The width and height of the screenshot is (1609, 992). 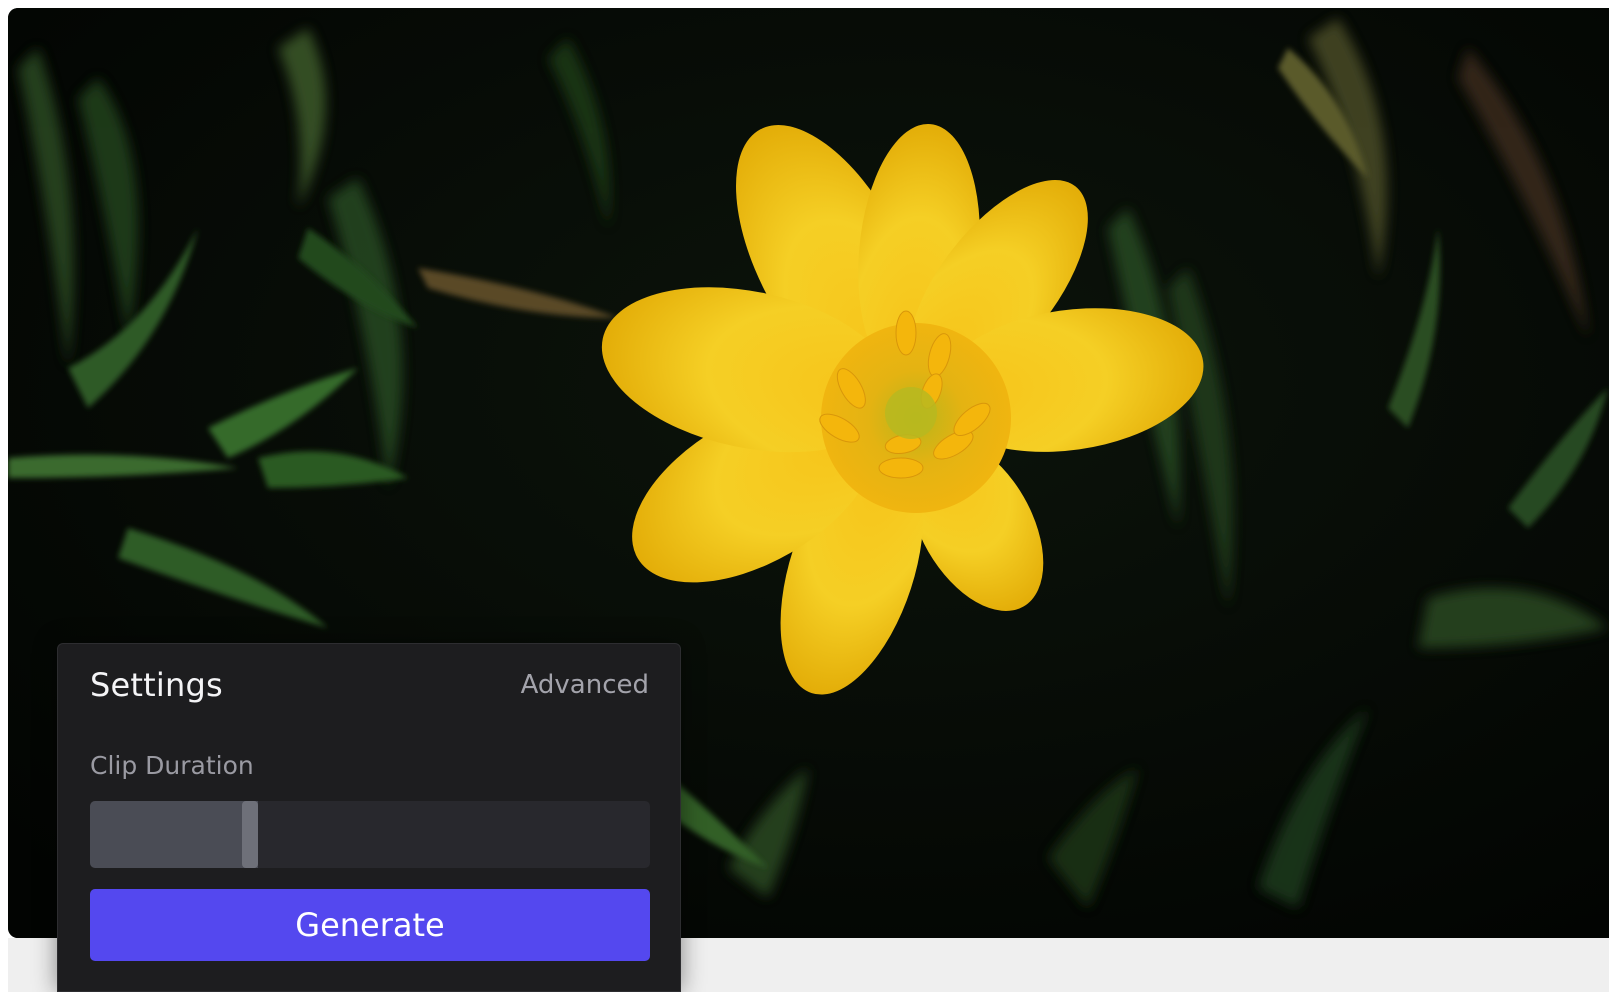 I want to click on generate-button: Generate, so click(x=370, y=925).